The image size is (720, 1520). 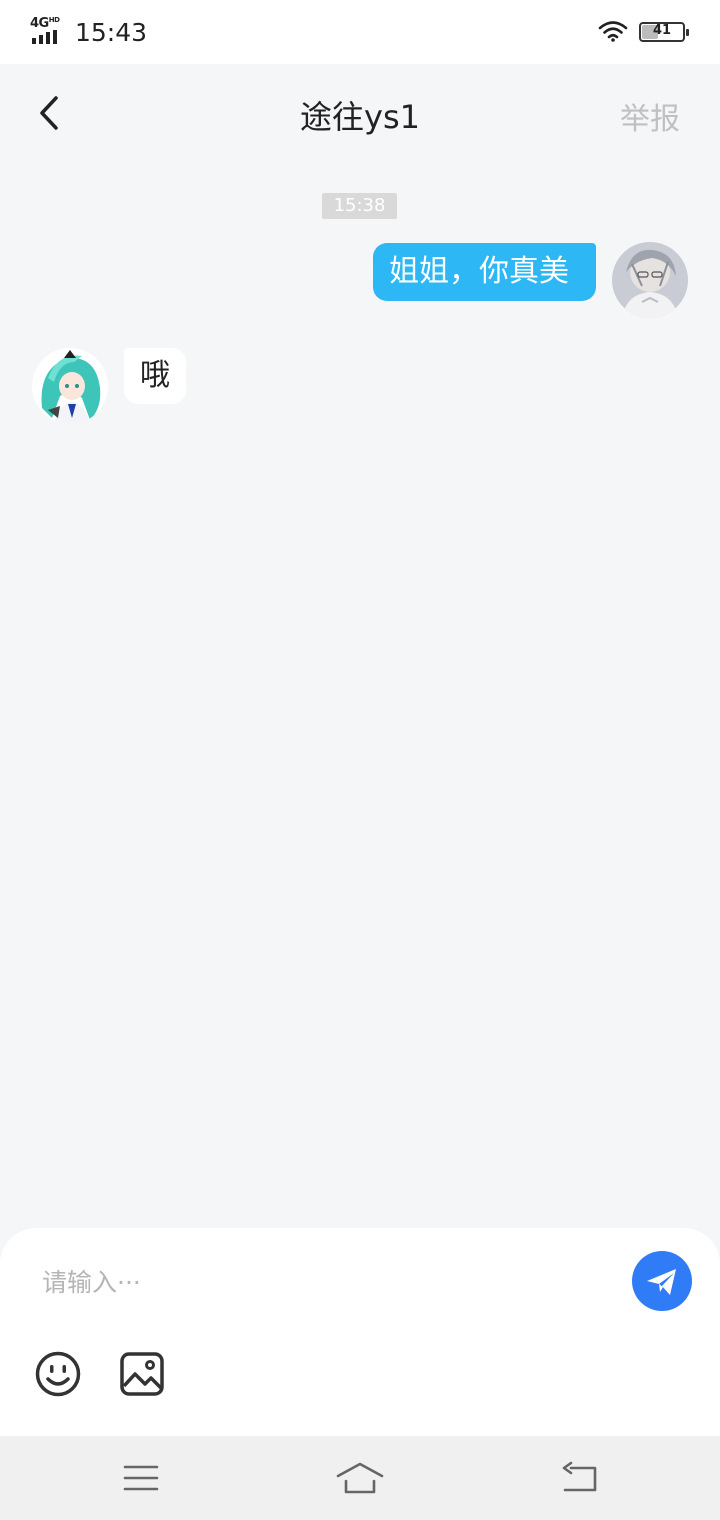 I want to click on menu-icon, so click(x=141, y=1478).